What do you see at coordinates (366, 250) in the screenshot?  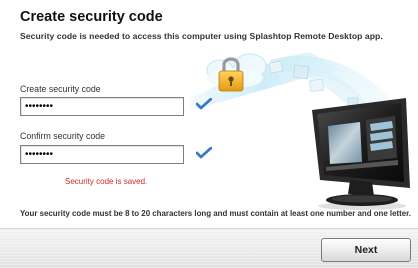 I see `next-button: Next` at bounding box center [366, 250].